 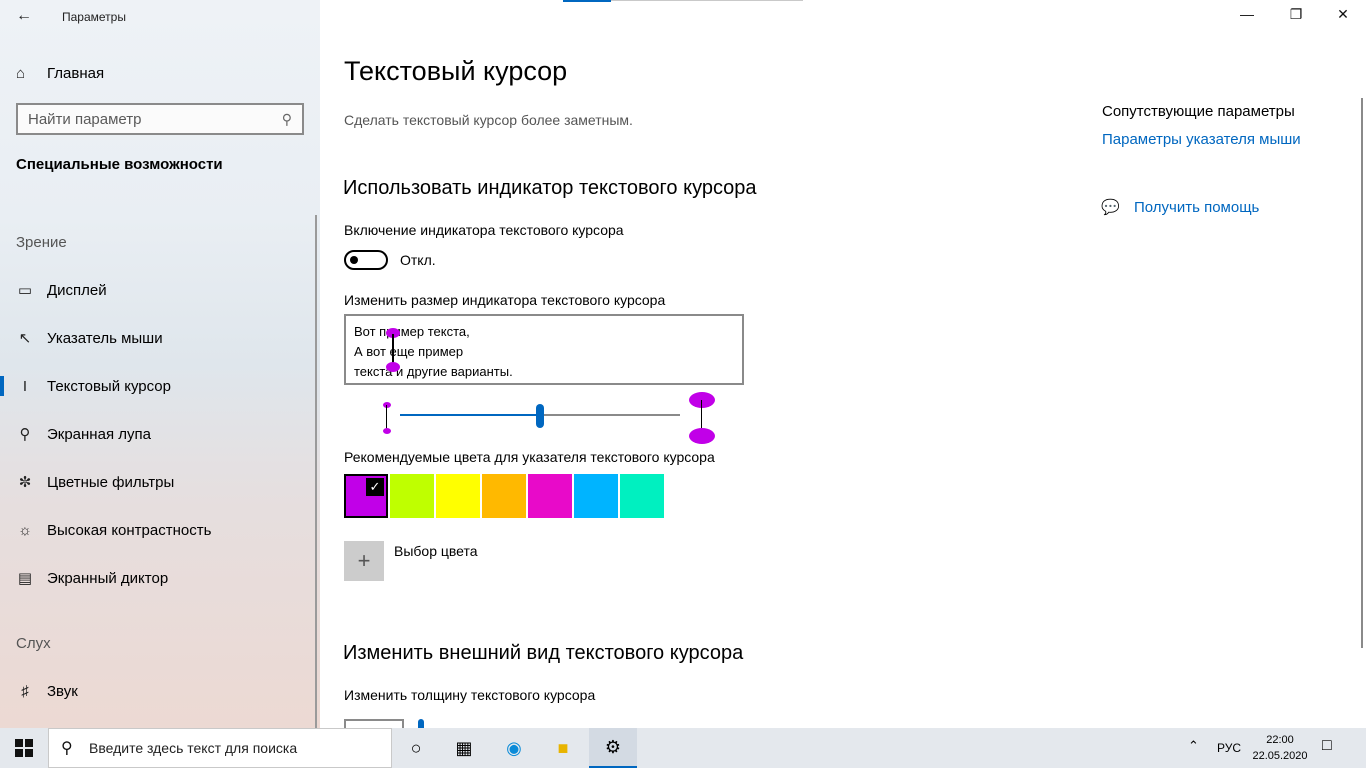 What do you see at coordinates (587, 1) in the screenshot?
I see `top-indicator` at bounding box center [587, 1].